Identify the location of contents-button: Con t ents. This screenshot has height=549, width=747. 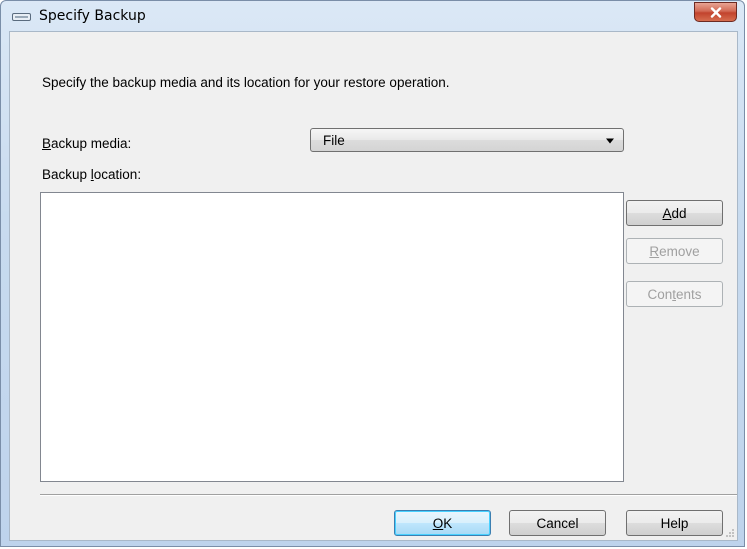
(674, 294).